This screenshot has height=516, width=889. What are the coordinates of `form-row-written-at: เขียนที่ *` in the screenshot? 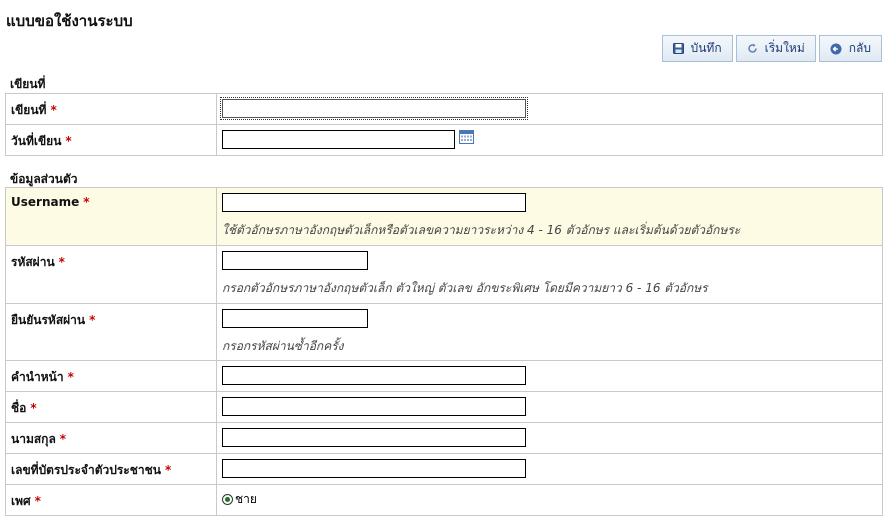 It's located at (444, 109).